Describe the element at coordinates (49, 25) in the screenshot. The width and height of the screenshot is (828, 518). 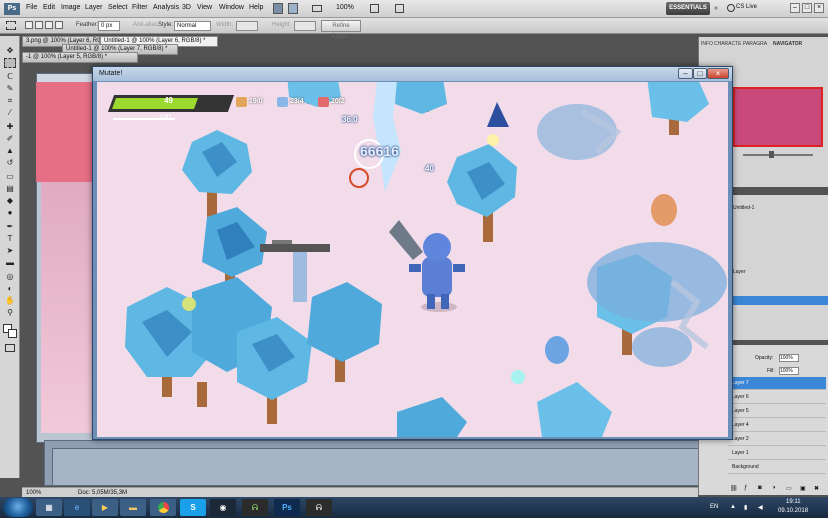
I see `subtract-selection-icon` at that location.